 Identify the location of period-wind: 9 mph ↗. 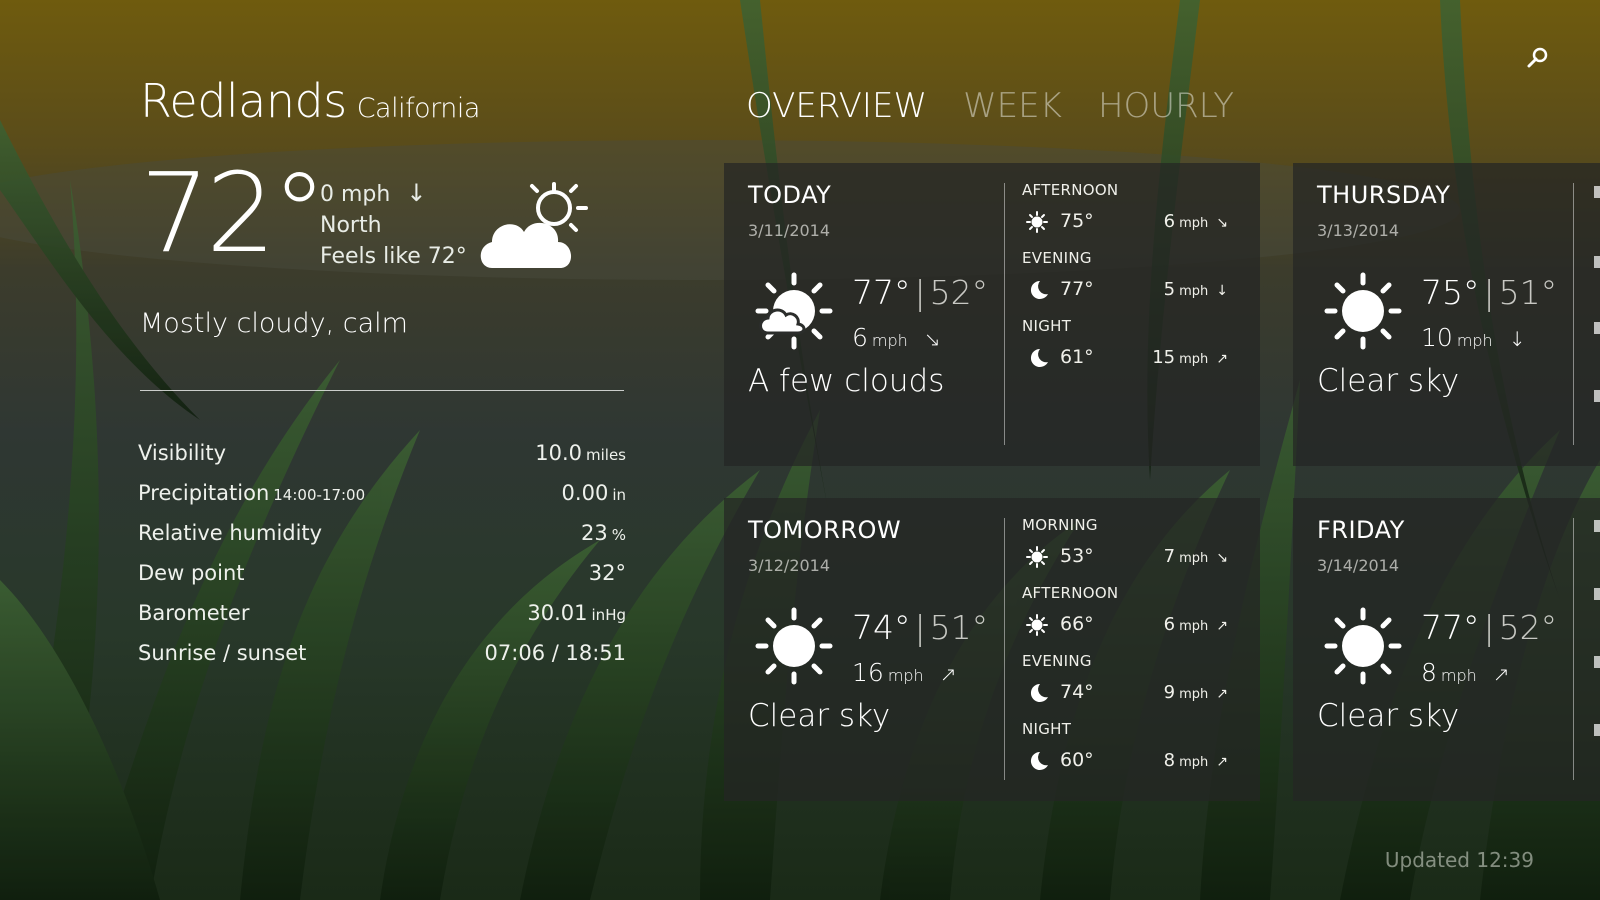
(1195, 692).